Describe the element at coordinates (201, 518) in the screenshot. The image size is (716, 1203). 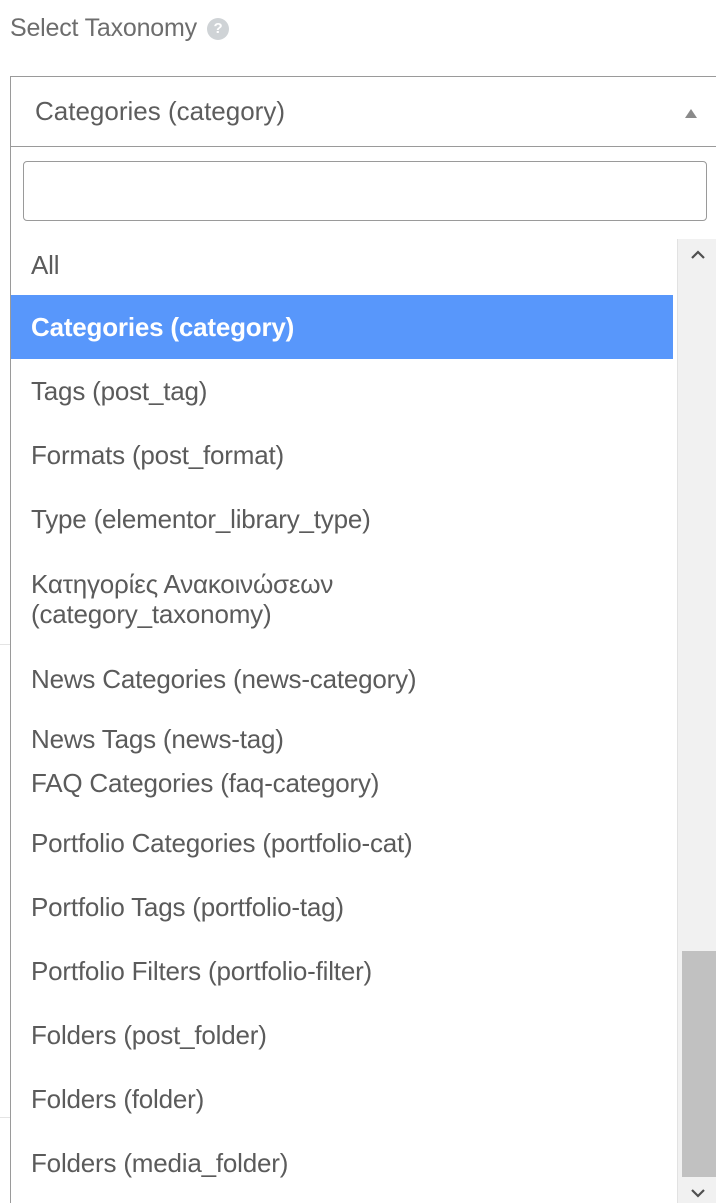
I see `option-label: Type (elementor_library_type)` at that location.